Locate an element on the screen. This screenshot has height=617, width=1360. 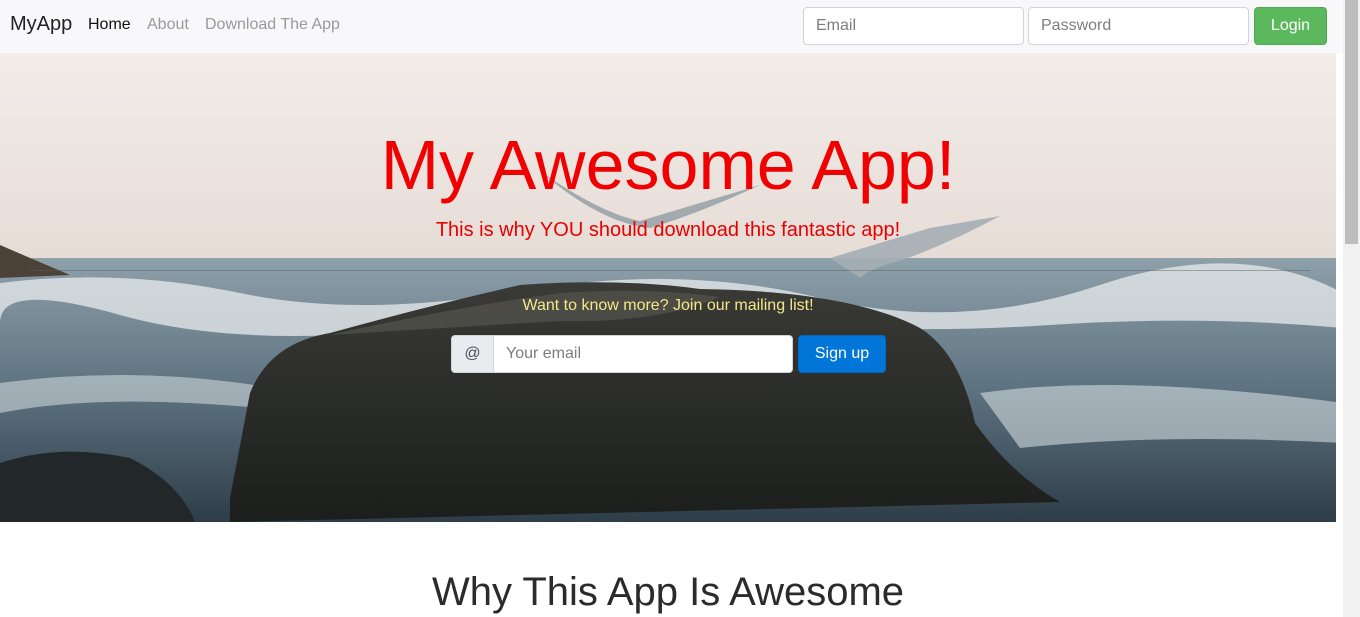
hero-title: My Awesome App! is located at coordinates (668, 165).